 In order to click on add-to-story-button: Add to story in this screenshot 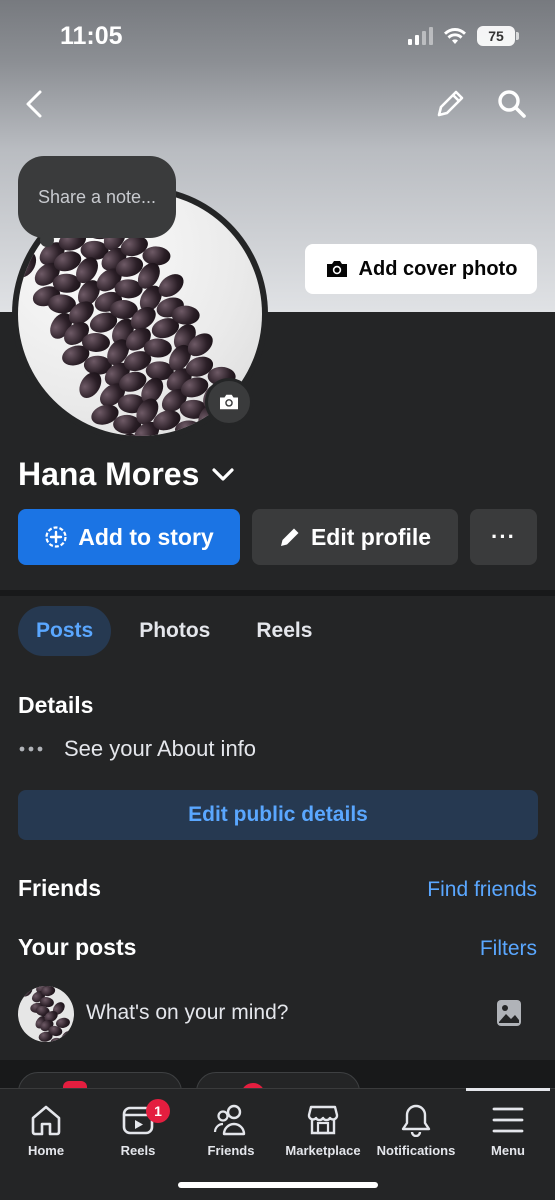, I will do `click(129, 537)`.